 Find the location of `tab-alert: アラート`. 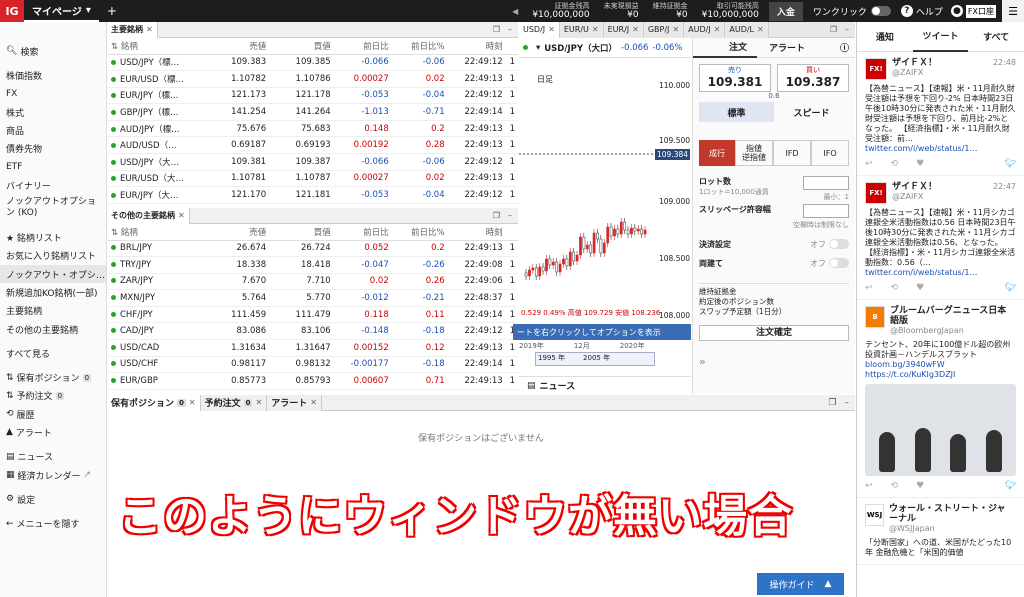

tab-alert: アラート is located at coordinates (787, 47).